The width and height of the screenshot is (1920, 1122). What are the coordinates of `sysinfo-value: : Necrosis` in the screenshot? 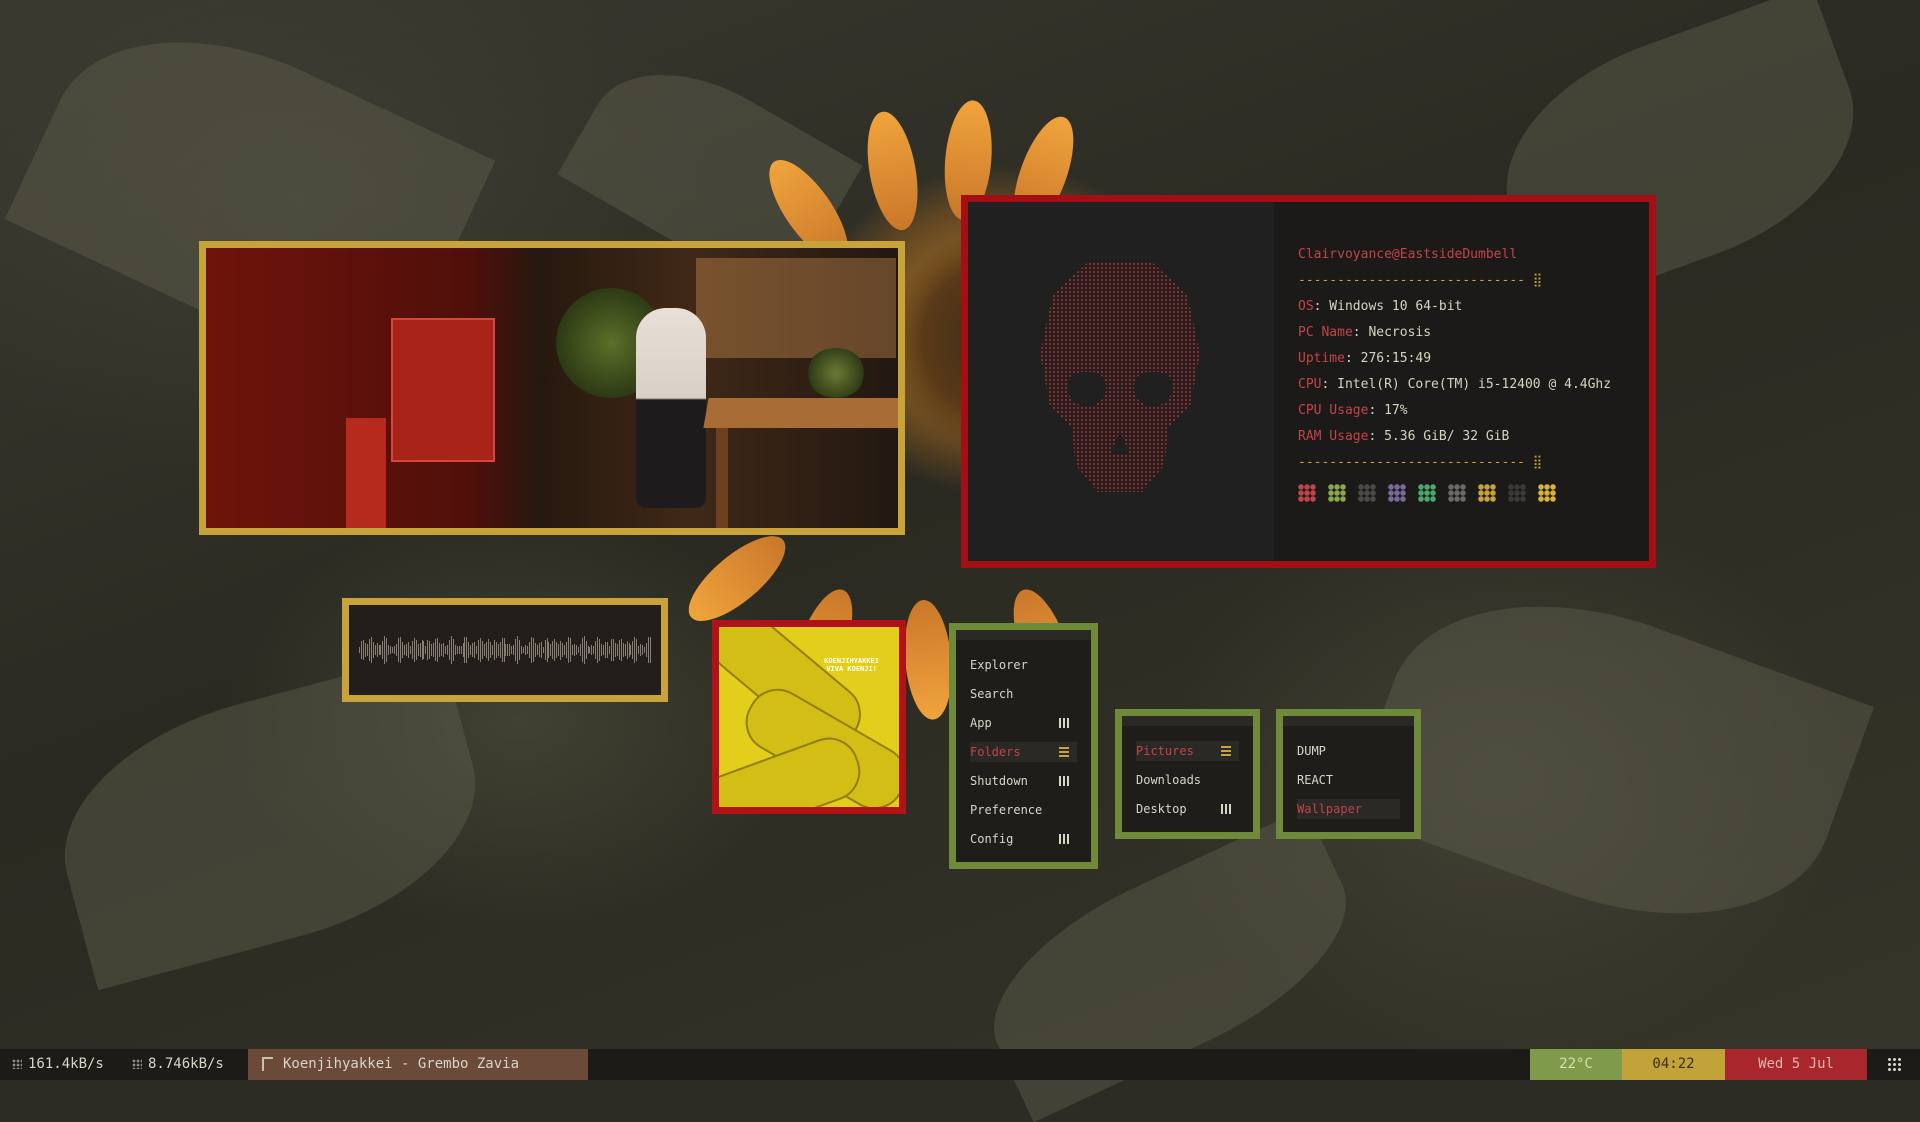 It's located at (1392, 332).